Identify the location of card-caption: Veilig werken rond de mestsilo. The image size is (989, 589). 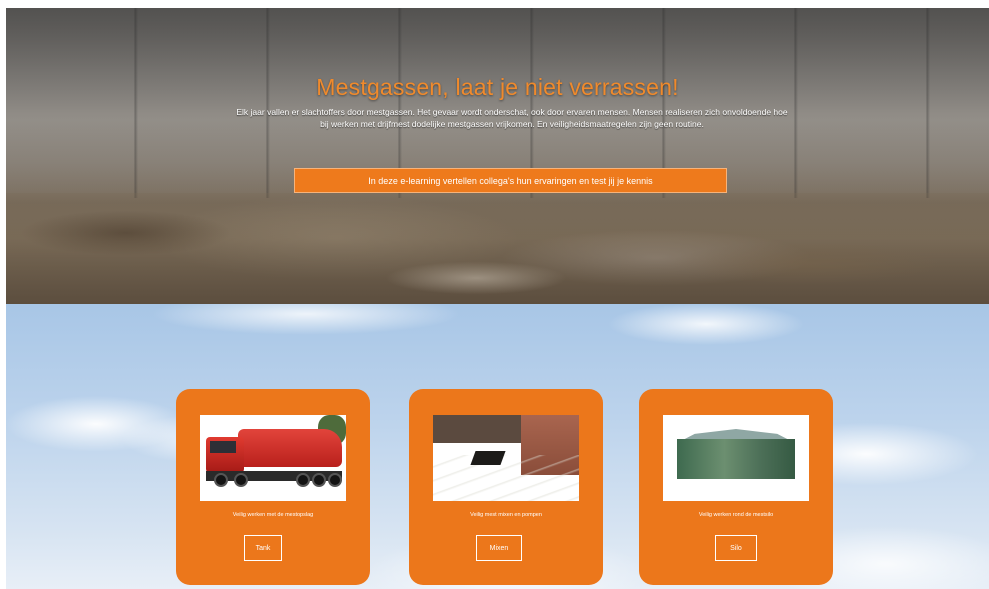
(736, 515).